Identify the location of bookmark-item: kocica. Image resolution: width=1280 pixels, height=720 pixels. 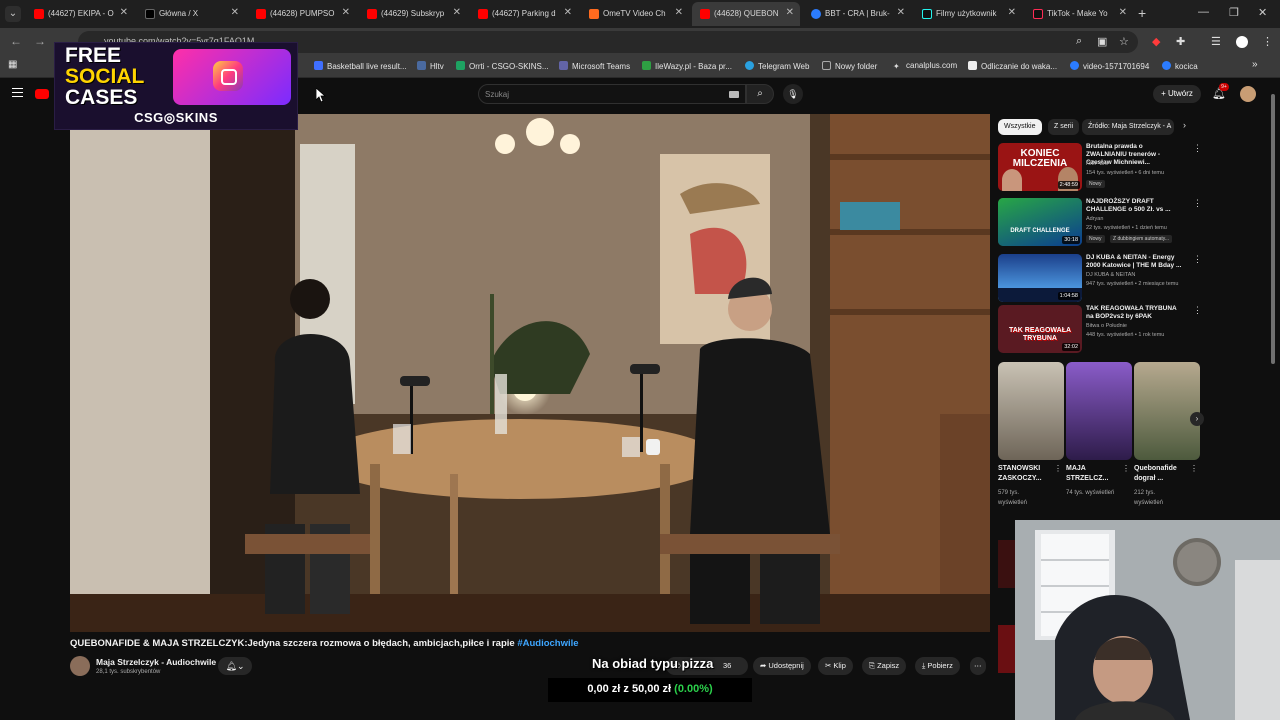
(1180, 66).